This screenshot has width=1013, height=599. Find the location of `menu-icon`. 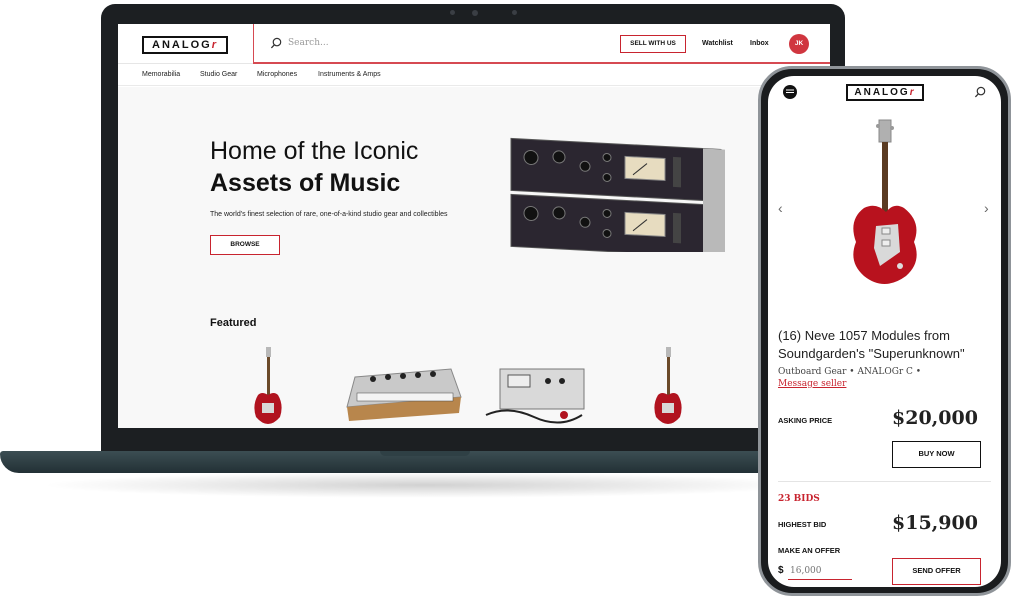

menu-icon is located at coordinates (790, 92).